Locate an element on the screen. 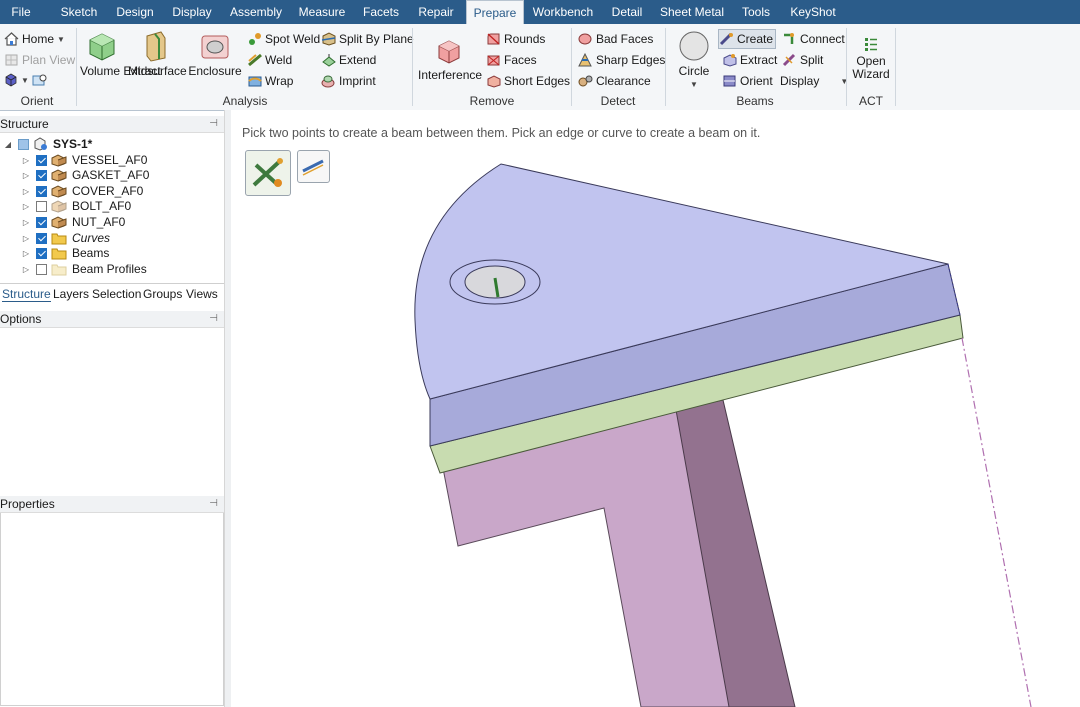 The image size is (1080, 707). root-label: SYS-1* is located at coordinates (73, 144).